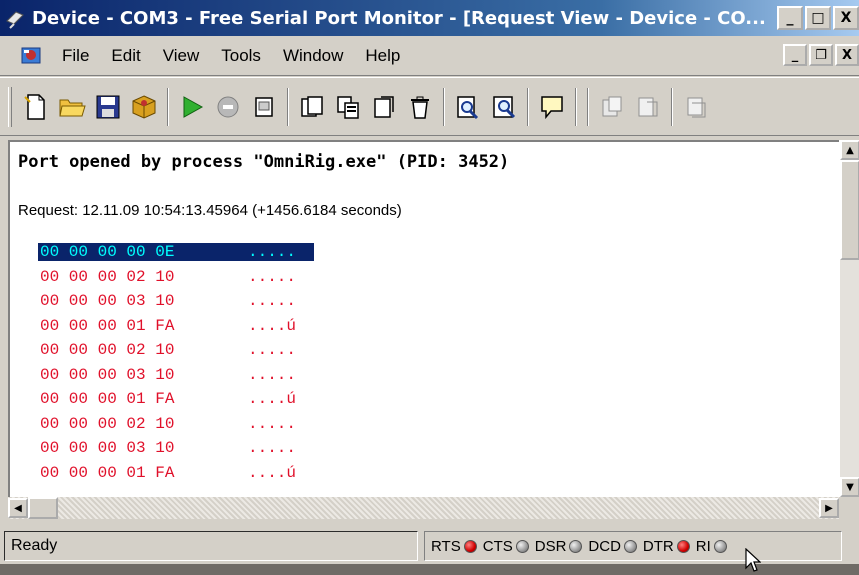 Image resolution: width=859 pixels, height=575 pixels. Describe the element at coordinates (633, 546) in the screenshot. I see `modem-signals: RTS CTS DSR DCD DTR RI` at that location.